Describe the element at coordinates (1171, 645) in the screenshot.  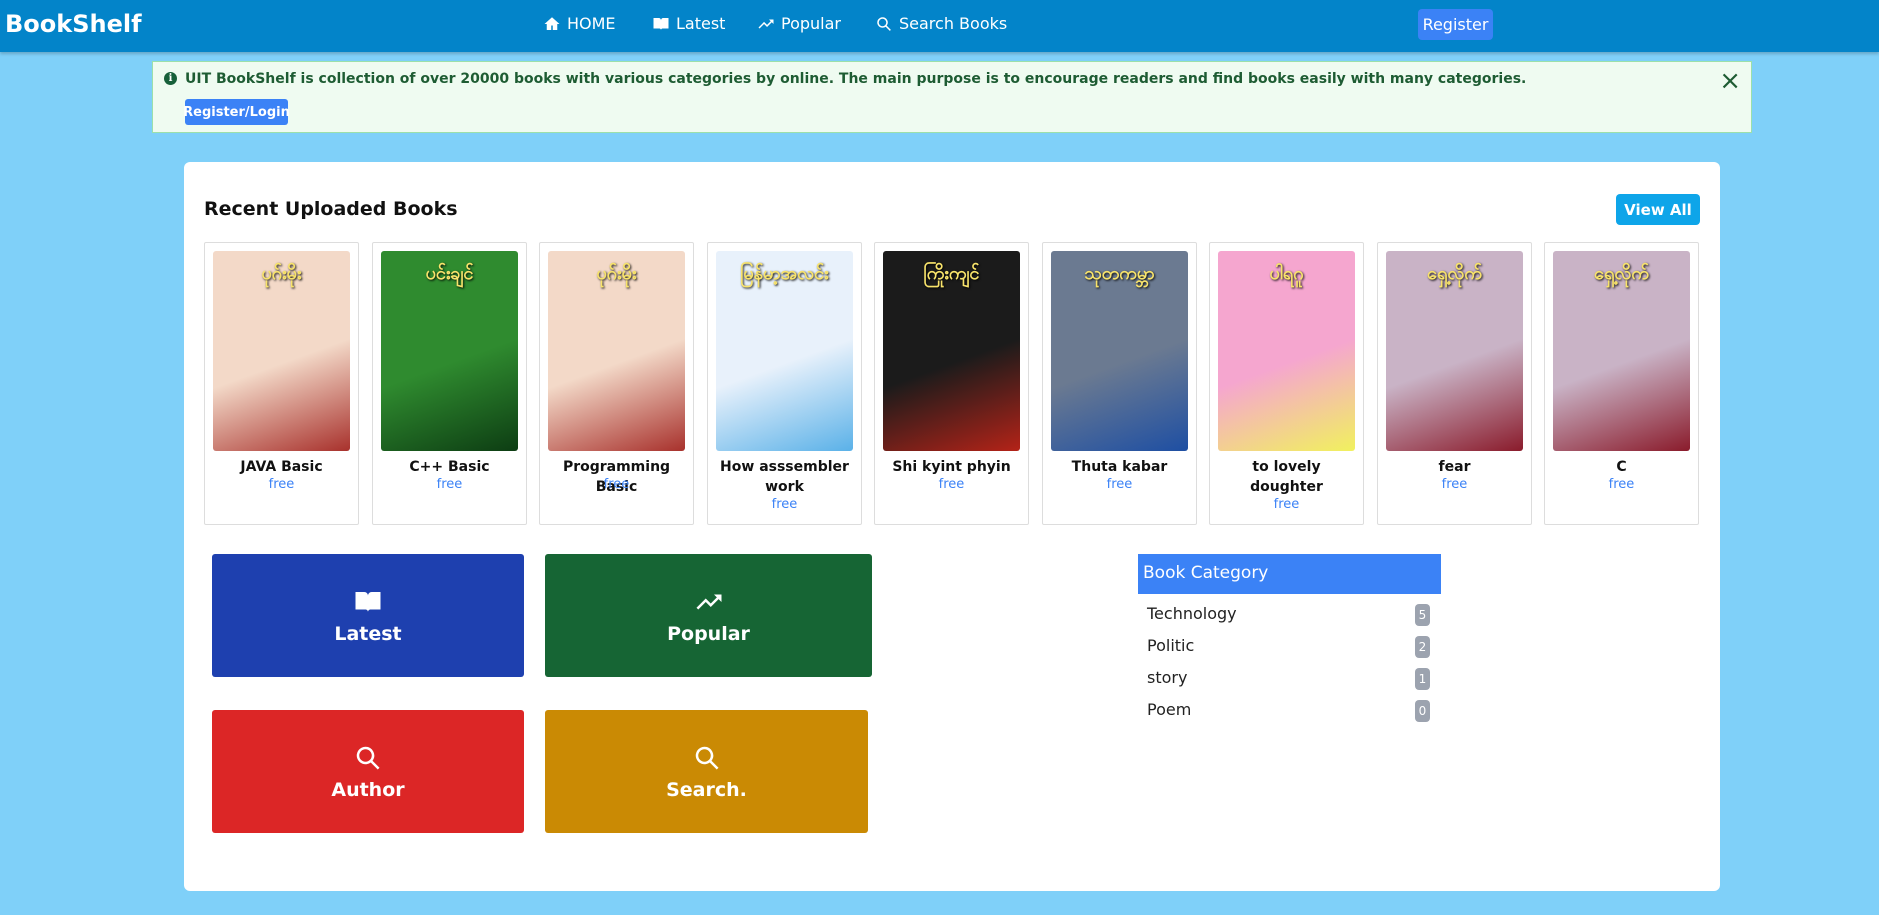
I see `category-name: Politic` at that location.